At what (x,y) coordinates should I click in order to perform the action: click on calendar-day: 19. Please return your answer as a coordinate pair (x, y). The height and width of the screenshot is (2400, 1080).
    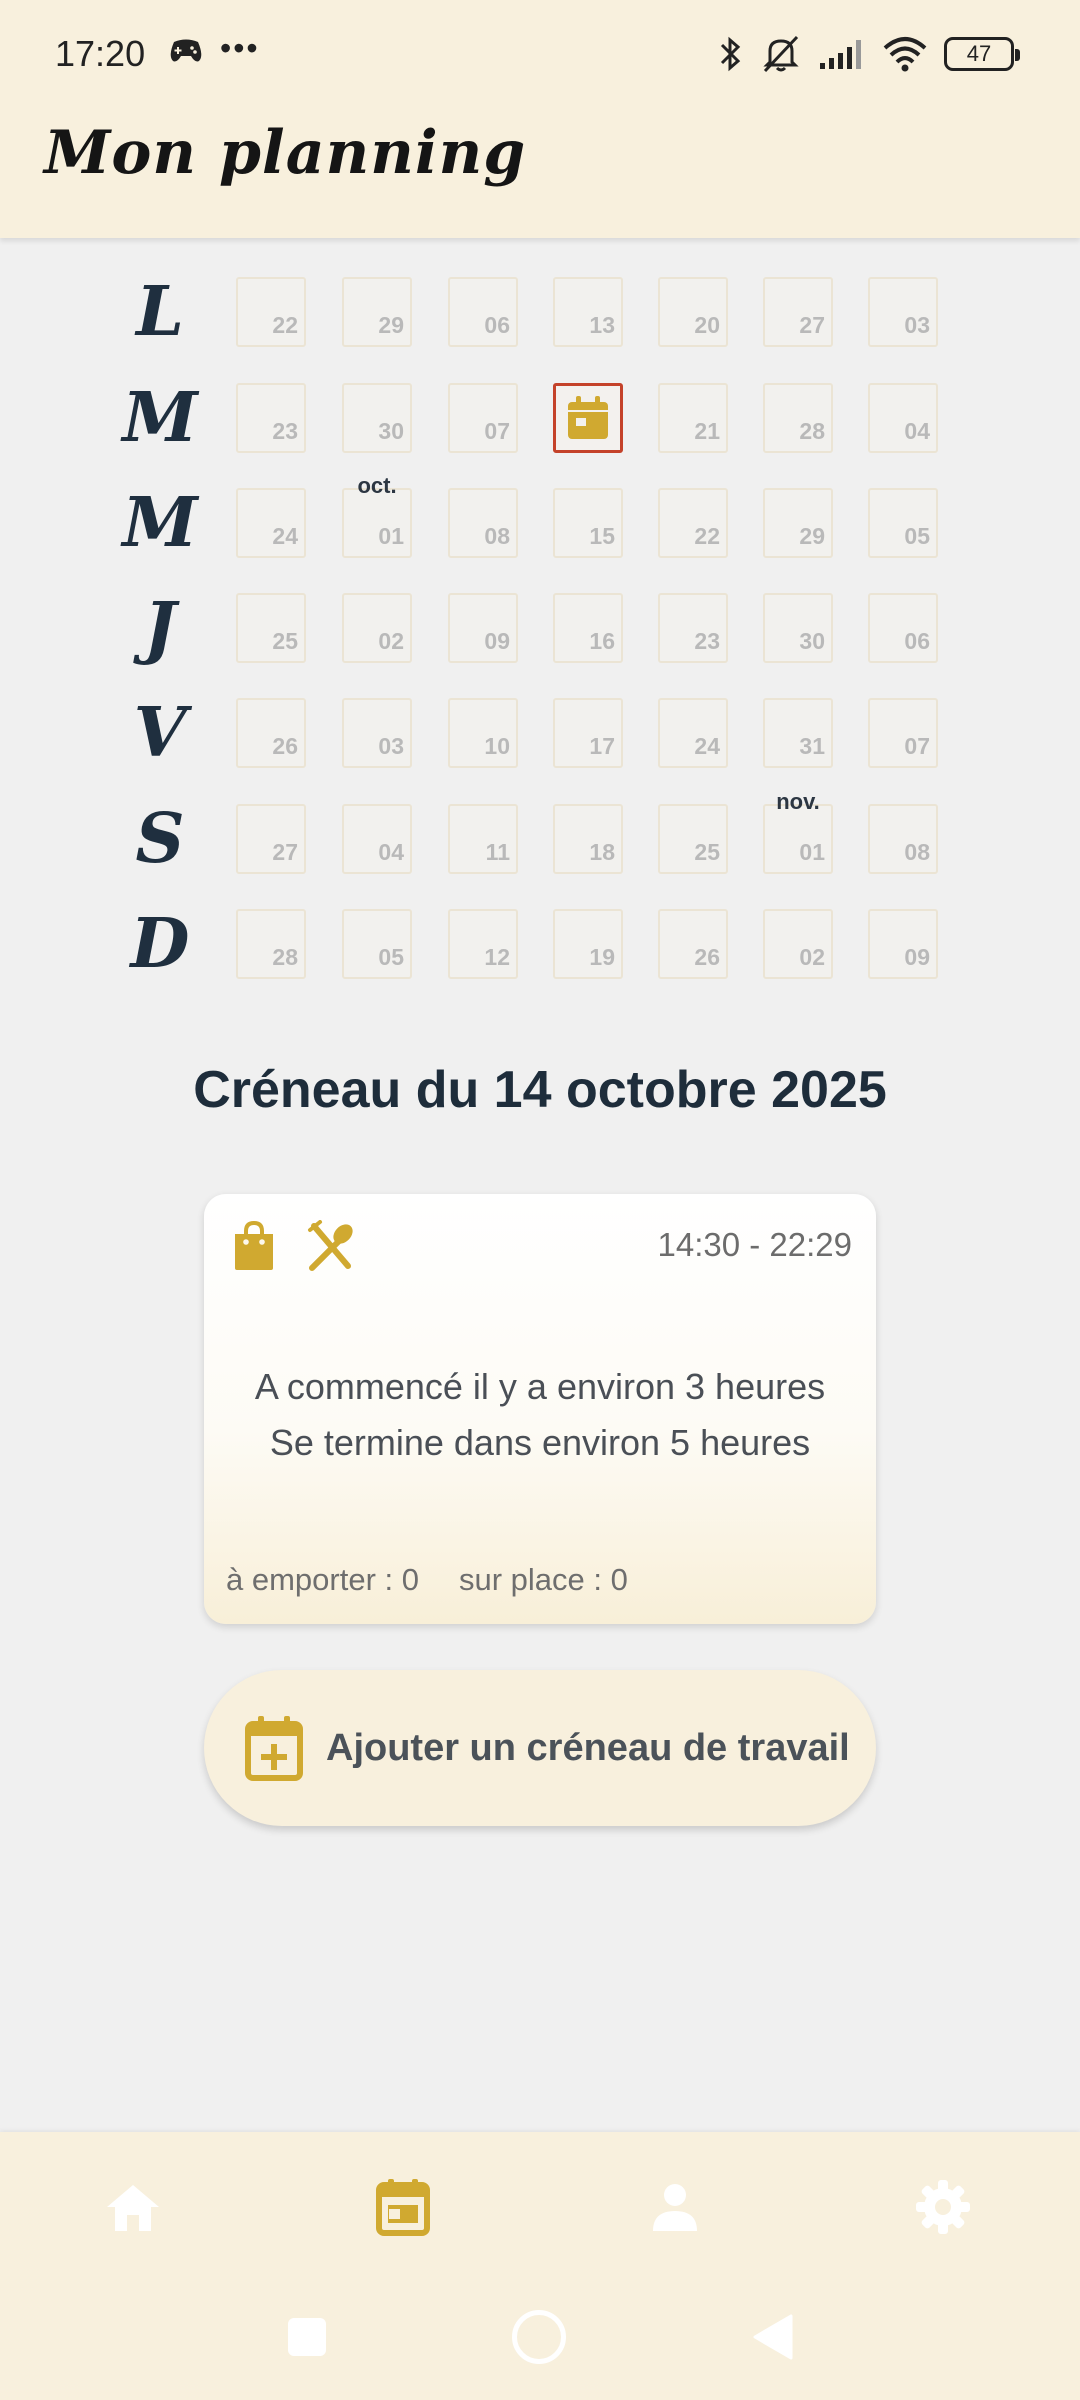
    Looking at the image, I should click on (588, 944).